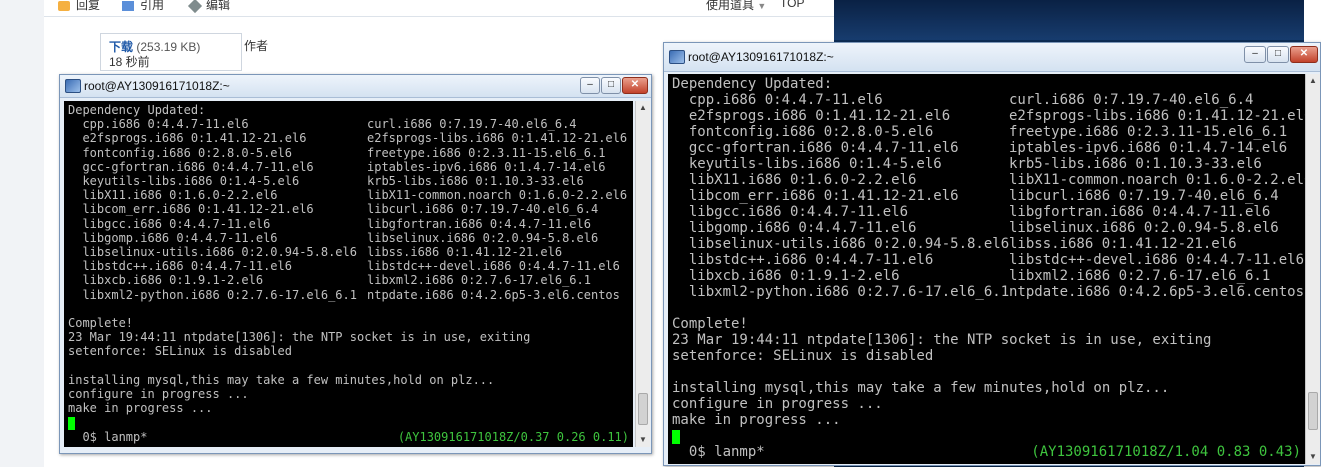 Image resolution: width=1321 pixels, height=467 pixels. Describe the element at coordinates (121, 47) in the screenshot. I see `download-link: 下载` at that location.